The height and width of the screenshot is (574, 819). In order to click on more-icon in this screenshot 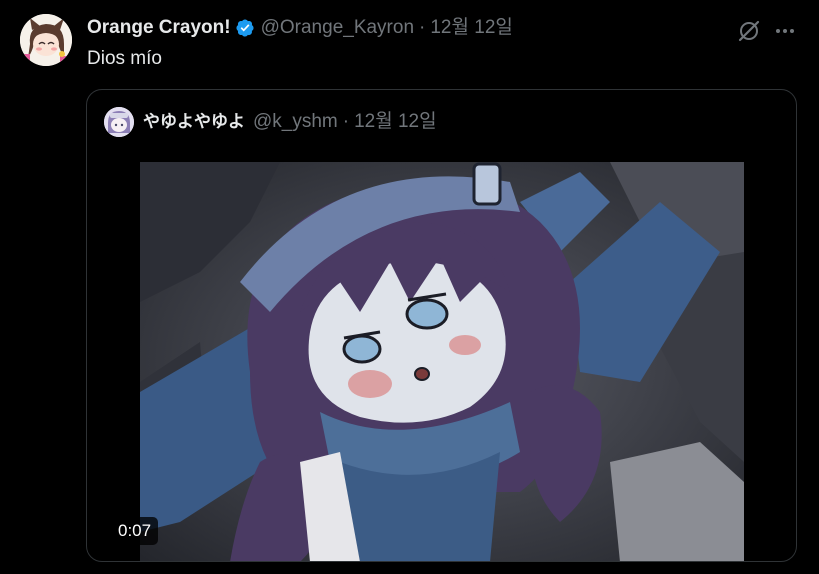, I will do `click(785, 31)`.